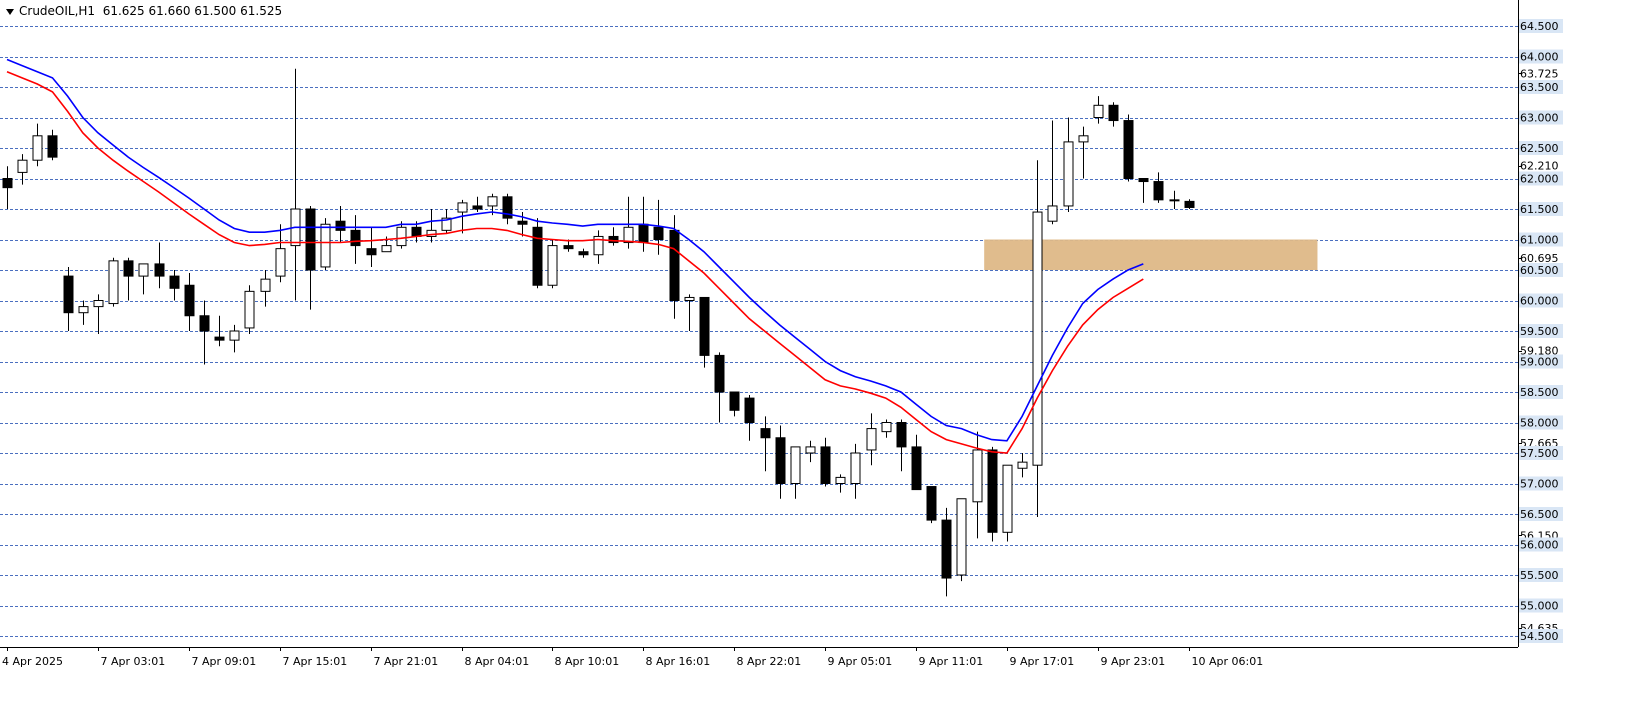 This screenshot has width=1651, height=707. I want to click on symbol-label: CrudeOIL,H1, so click(57, 11).